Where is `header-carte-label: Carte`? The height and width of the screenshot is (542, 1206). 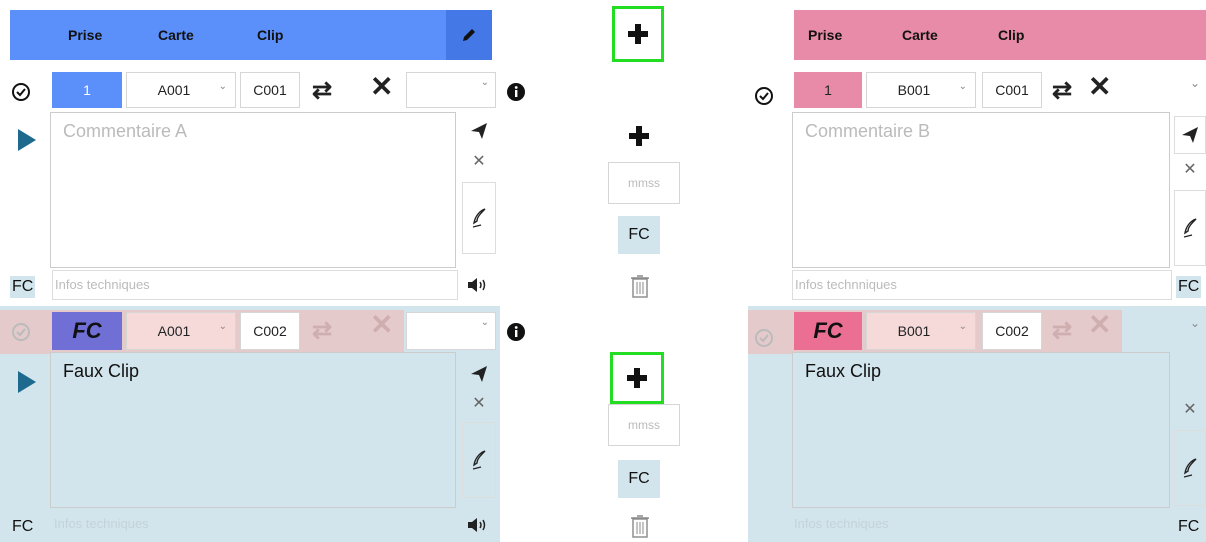 header-carte-label: Carte is located at coordinates (176, 35).